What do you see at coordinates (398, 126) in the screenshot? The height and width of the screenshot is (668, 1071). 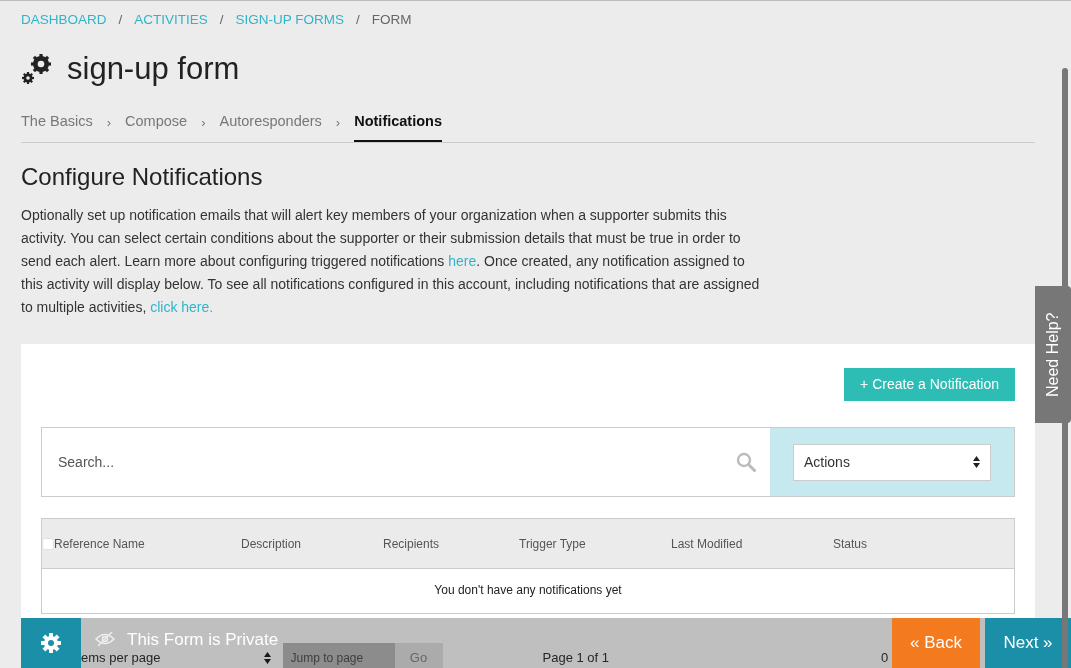 I see `step-tab: Notifications` at bounding box center [398, 126].